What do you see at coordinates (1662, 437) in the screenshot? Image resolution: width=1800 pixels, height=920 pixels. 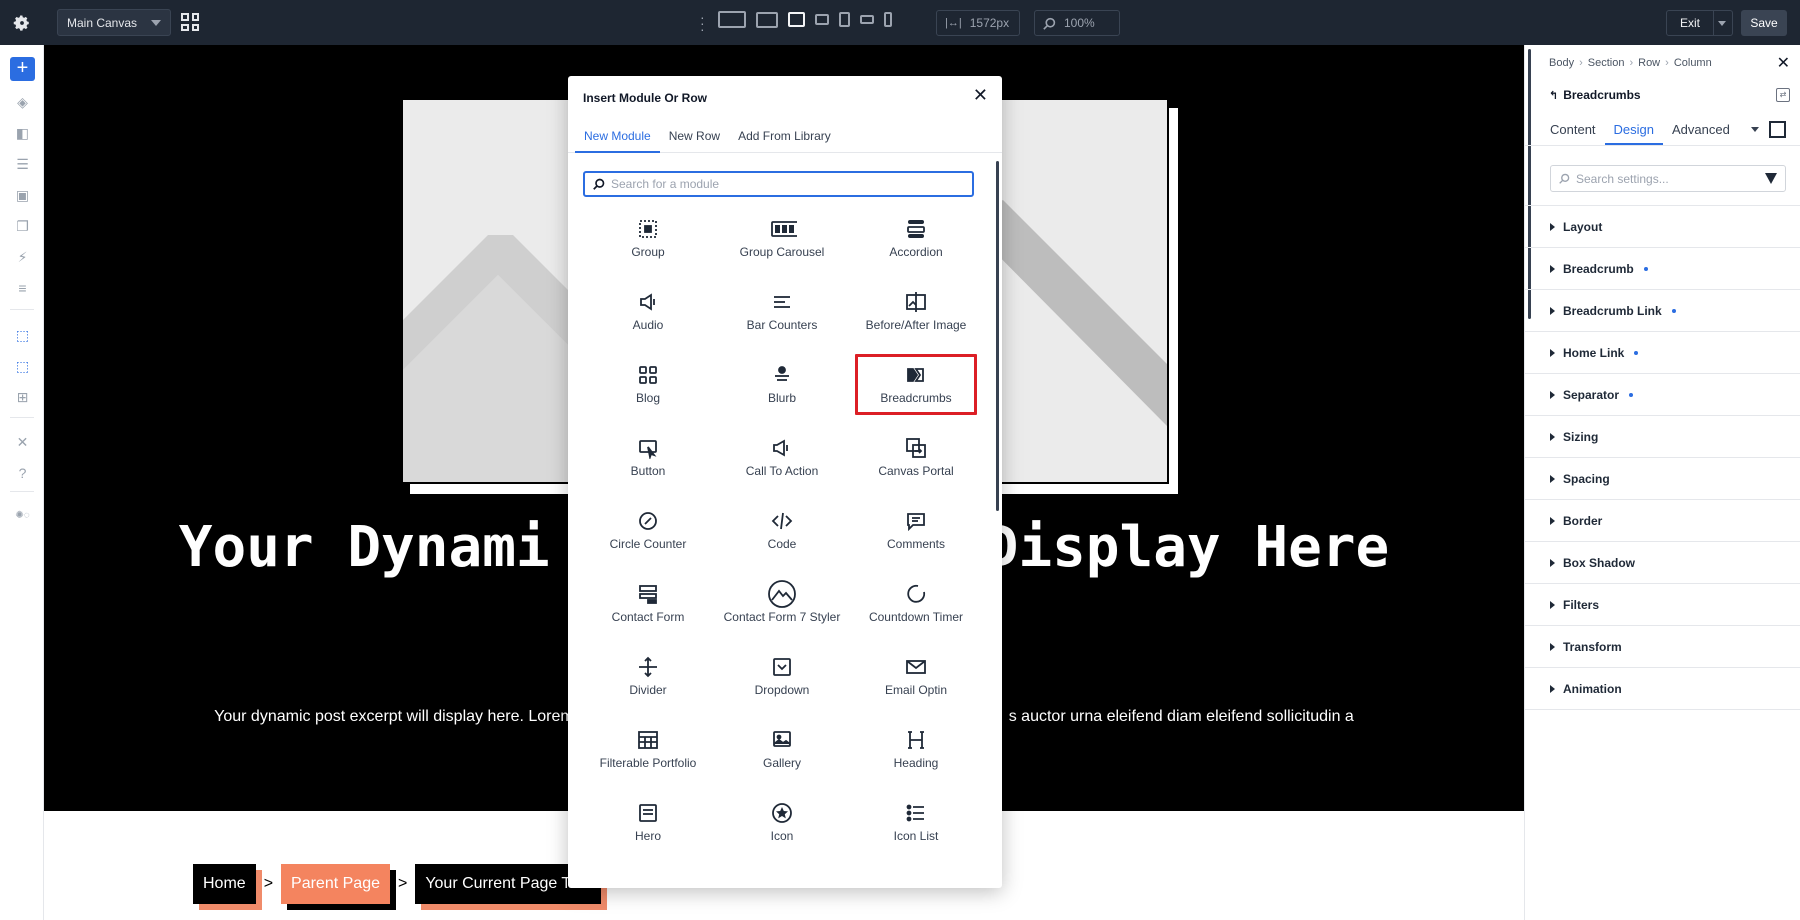 I see `settings-group-sizing: Sizing` at bounding box center [1662, 437].